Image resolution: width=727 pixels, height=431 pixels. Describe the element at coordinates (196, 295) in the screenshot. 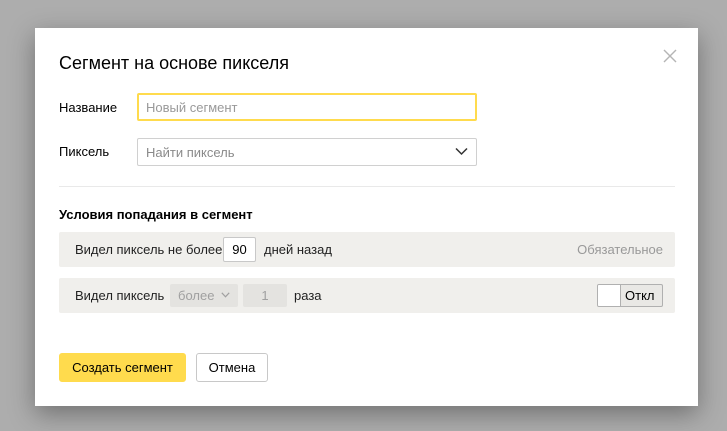

I see `operator-value: более` at that location.